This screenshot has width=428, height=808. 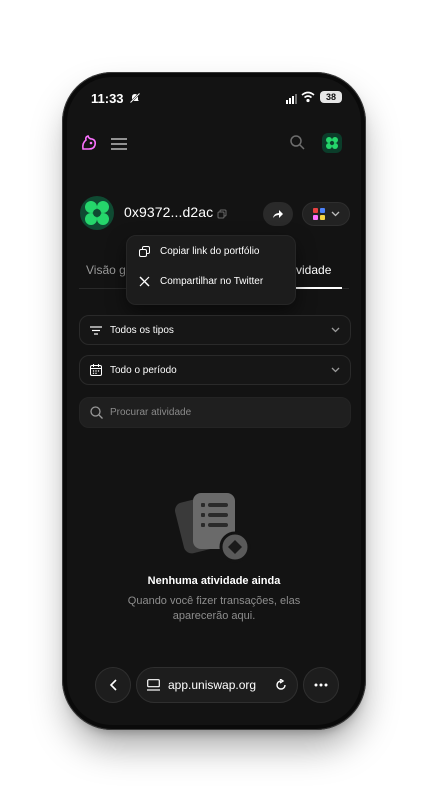 I want to click on copy-link-icon, so click(x=144, y=251).